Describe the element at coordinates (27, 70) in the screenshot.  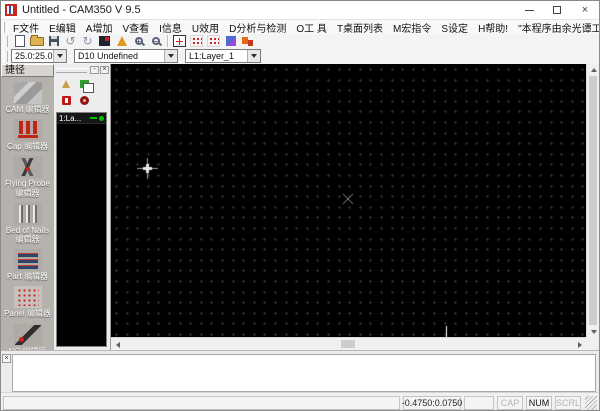
I see `sidebar-title: 捷径` at that location.